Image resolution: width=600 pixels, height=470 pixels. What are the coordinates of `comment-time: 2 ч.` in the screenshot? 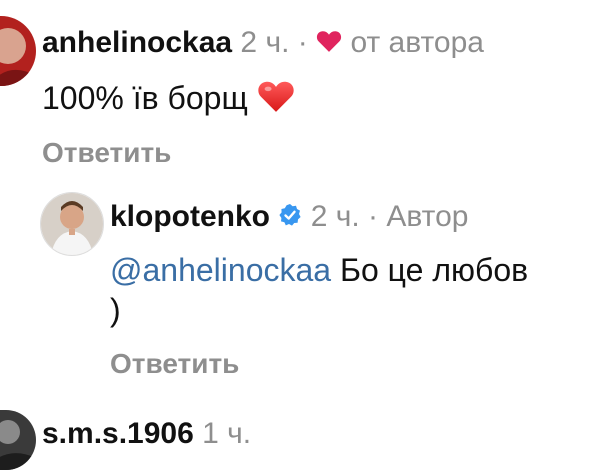 It's located at (265, 42).